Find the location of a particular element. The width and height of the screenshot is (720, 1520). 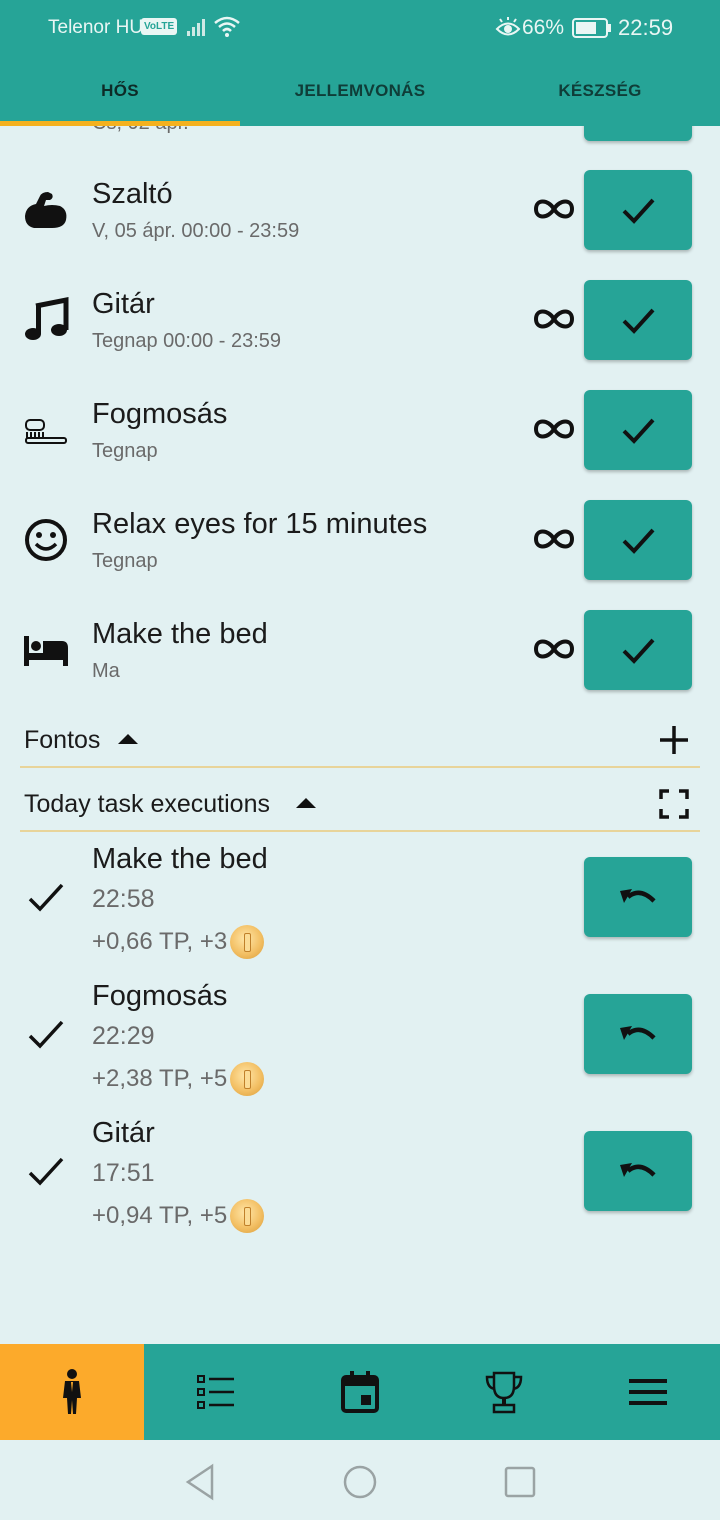

task-title: Gitár is located at coordinates (123, 304).